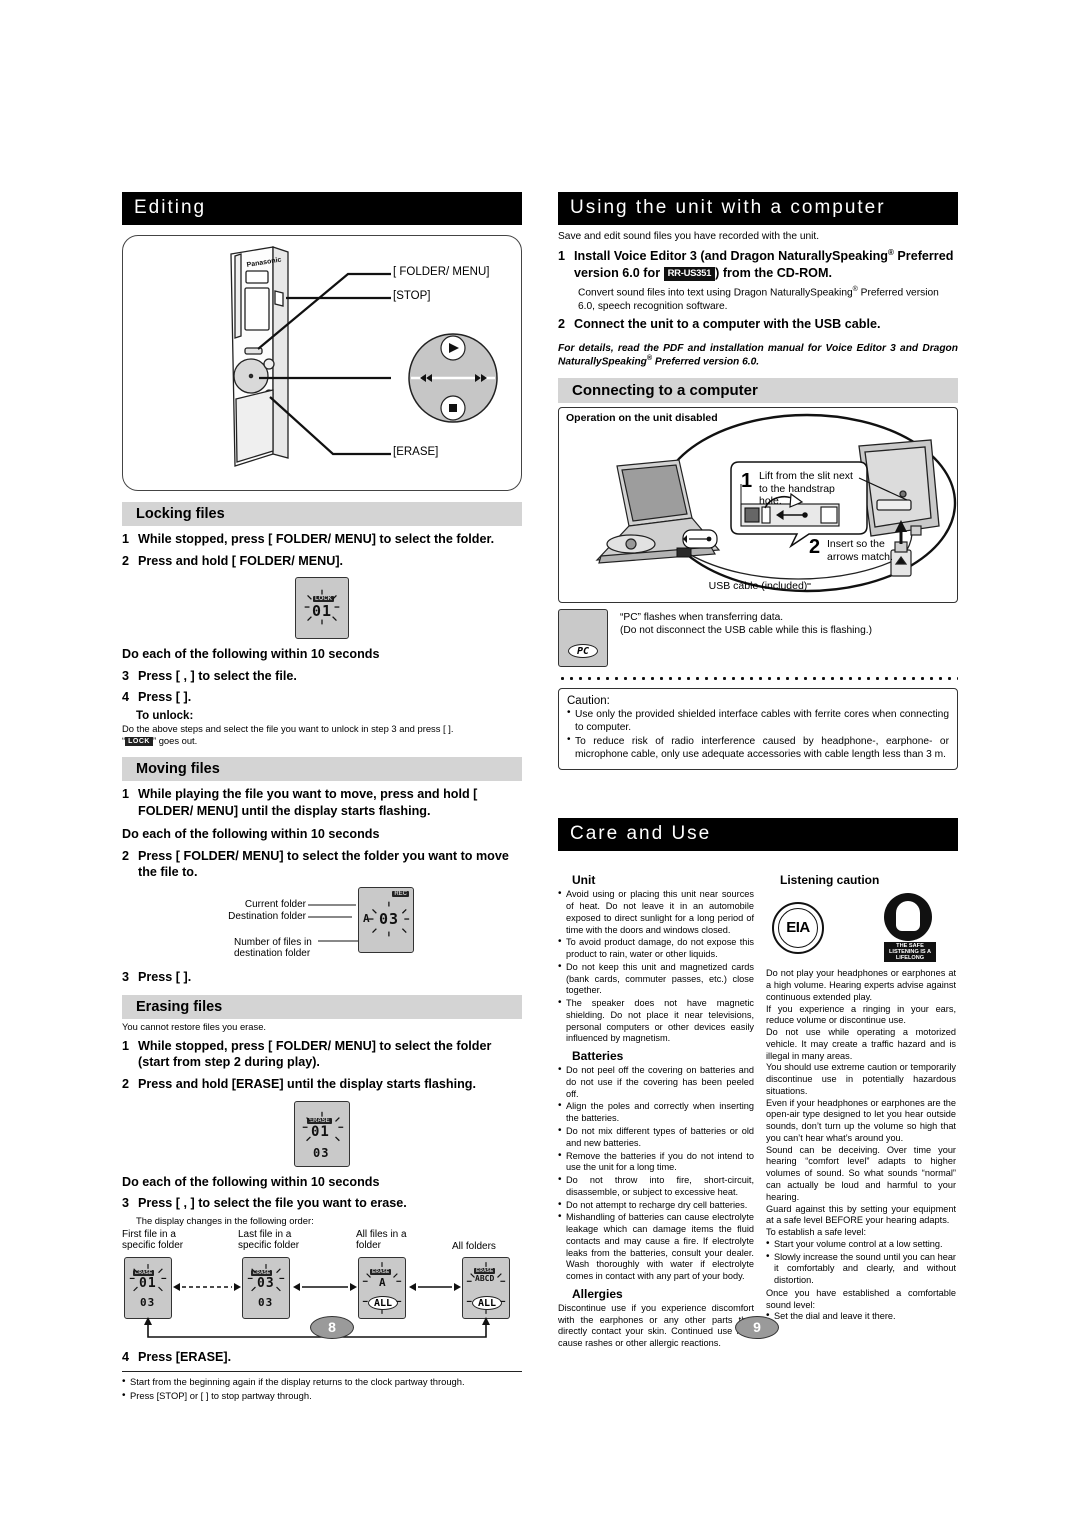 The width and height of the screenshot is (1080, 1528). I want to click on safe-listening-icon, so click(908, 917).